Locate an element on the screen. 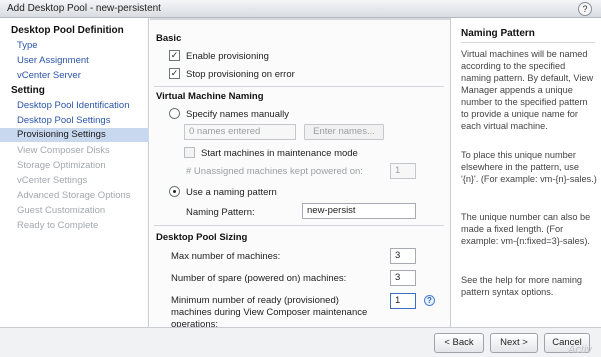 This screenshot has height=357, width=601. names-entered-field: 0 names entered is located at coordinates (240, 132).